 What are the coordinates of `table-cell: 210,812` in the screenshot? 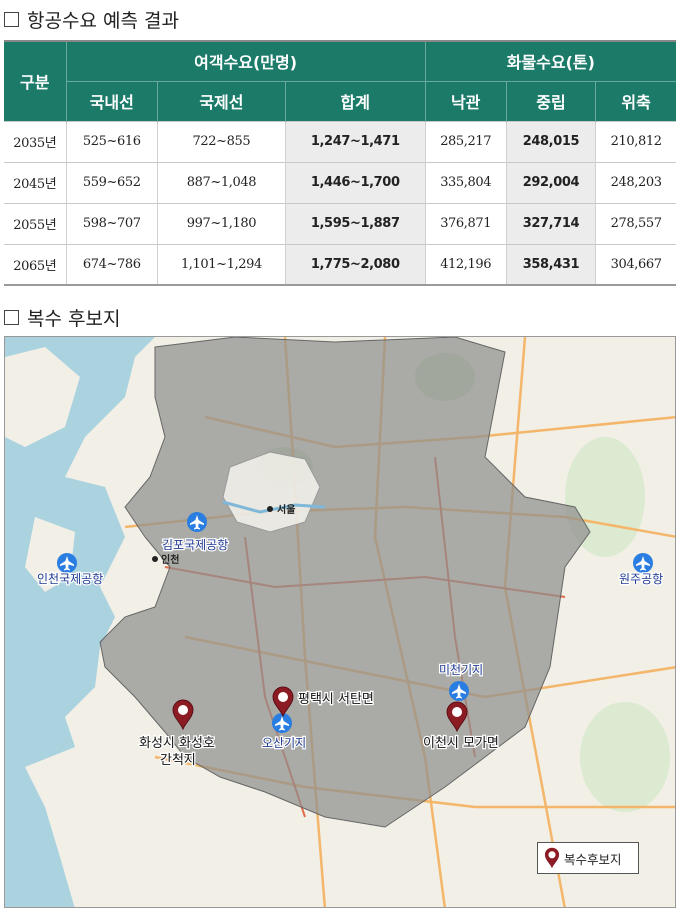 It's located at (635, 141).